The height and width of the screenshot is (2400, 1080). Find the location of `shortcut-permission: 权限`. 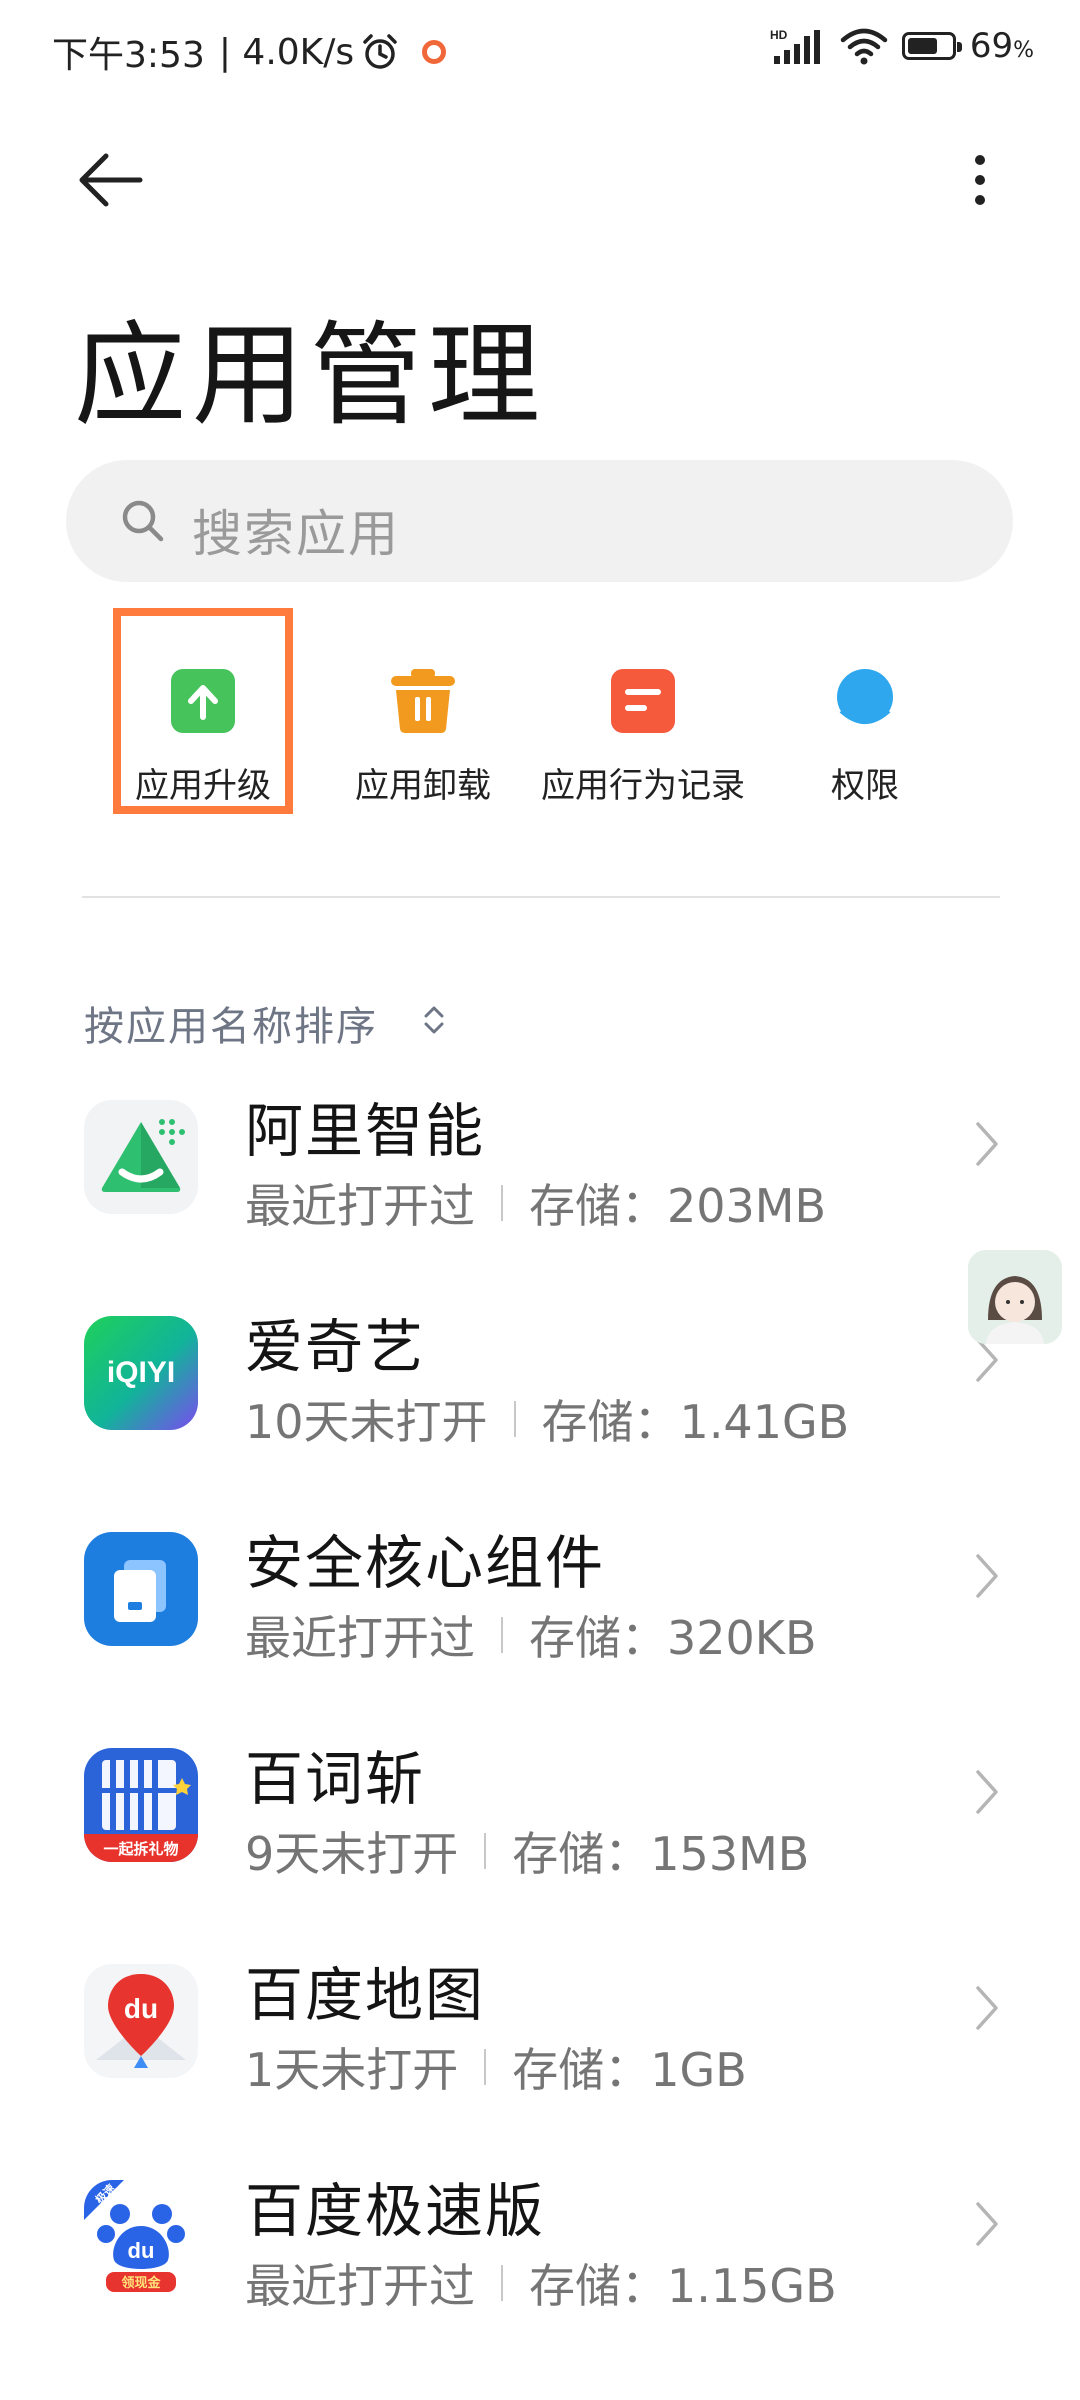

shortcut-permission: 权限 is located at coordinates (865, 740).